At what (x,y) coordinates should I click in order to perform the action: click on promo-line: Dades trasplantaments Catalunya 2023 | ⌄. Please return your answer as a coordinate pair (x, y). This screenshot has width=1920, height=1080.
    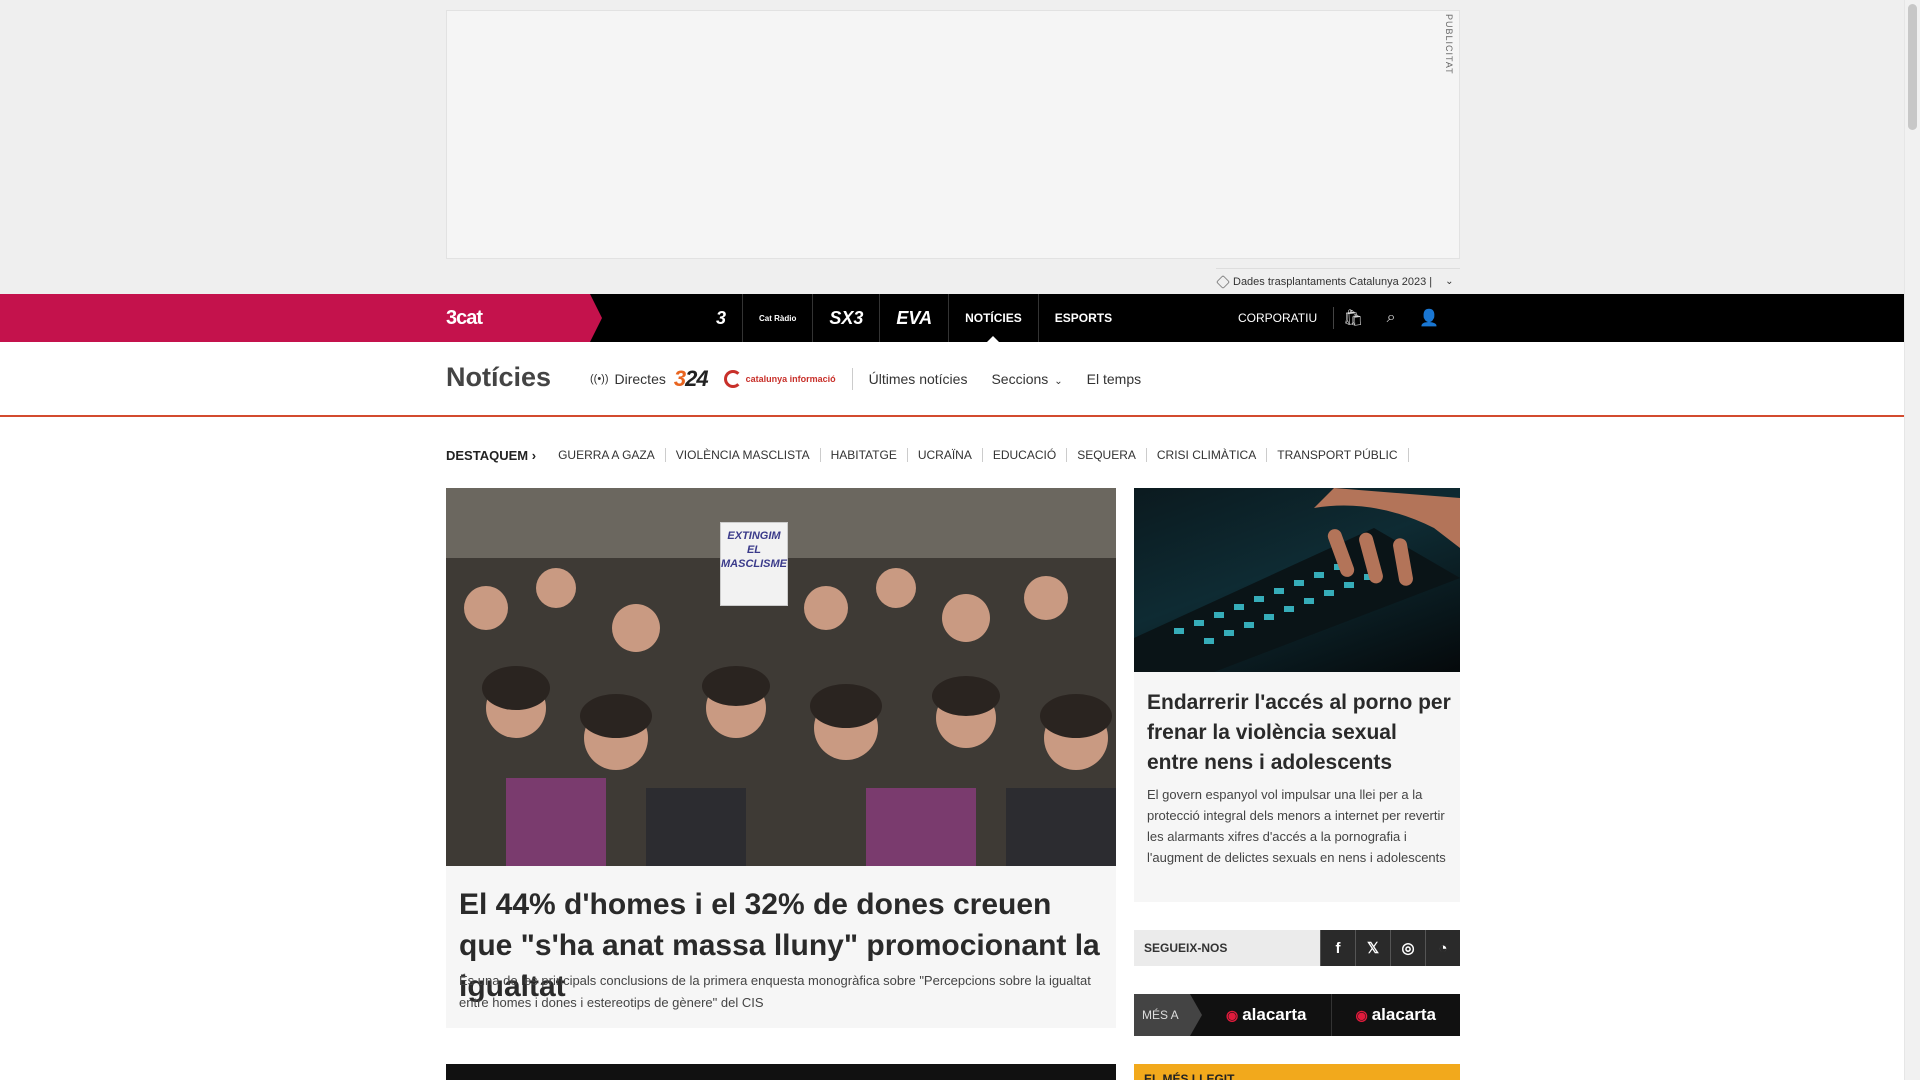
    Looking at the image, I should click on (1337, 281).